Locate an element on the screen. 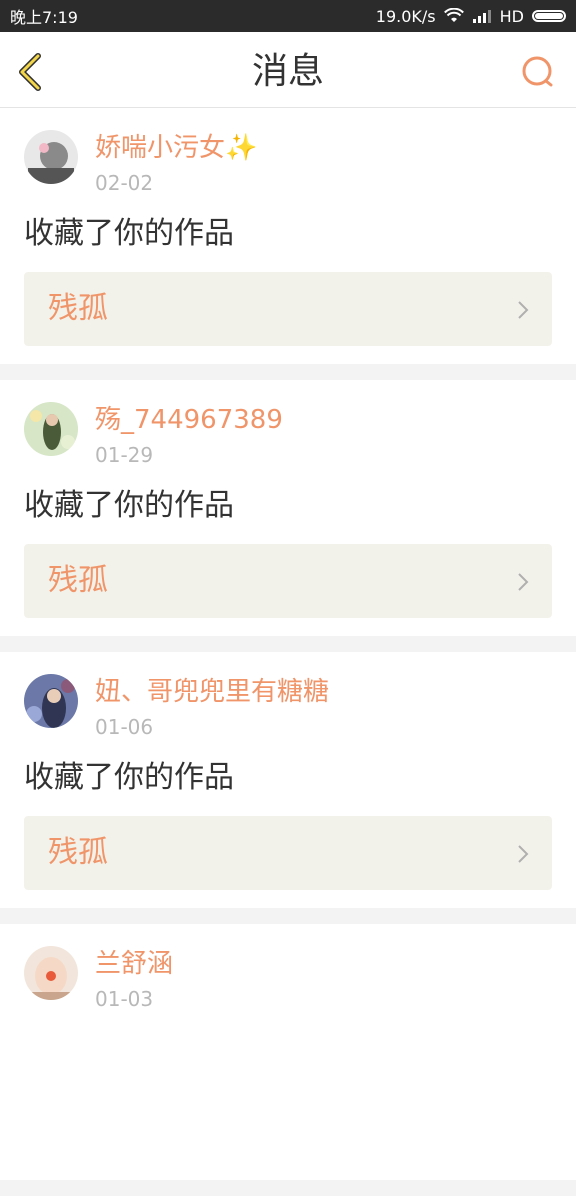 The image size is (576, 1196). search-button is located at coordinates (538, 72).